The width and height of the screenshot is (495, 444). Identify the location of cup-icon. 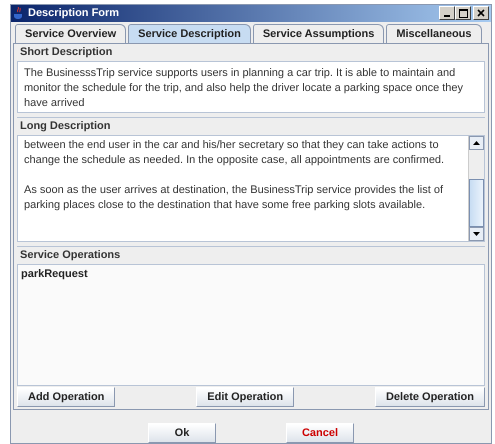
(18, 13).